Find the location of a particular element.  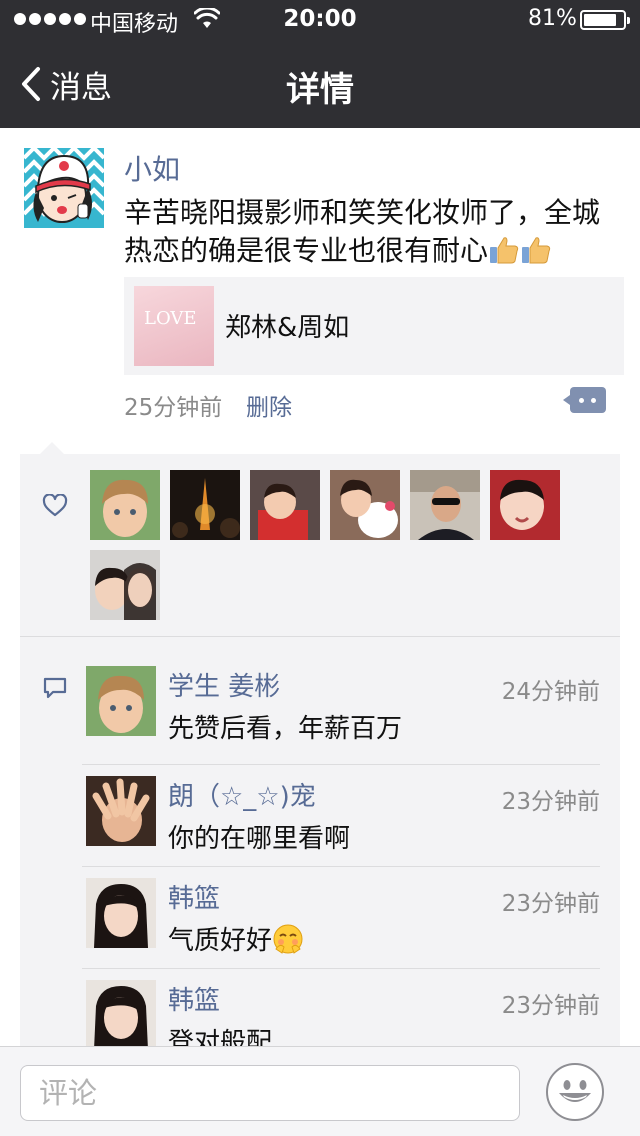

navigation-bar: 中国移动 20:00 81% 消息 详情 is located at coordinates (320, 64).